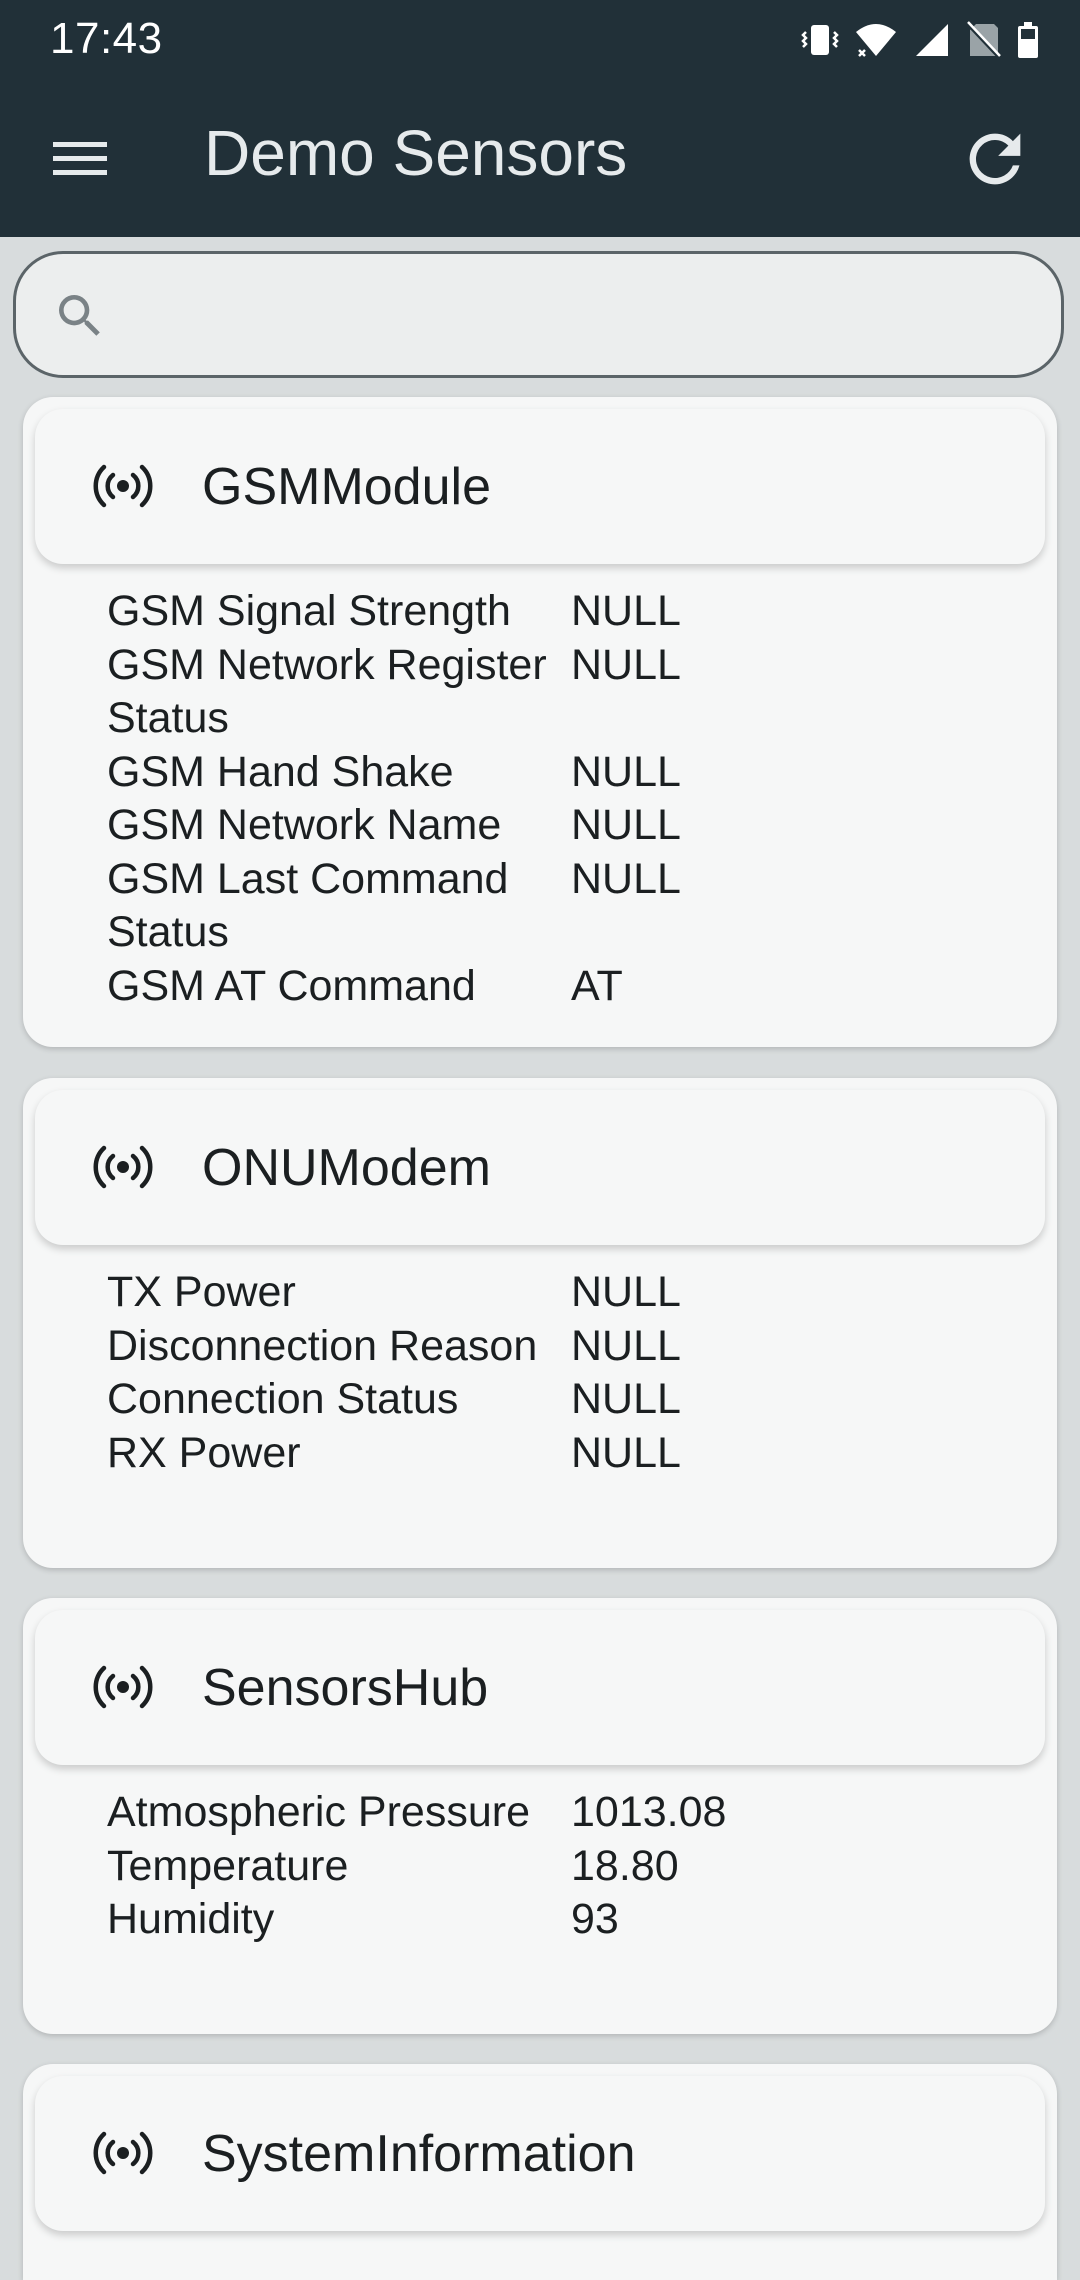 The height and width of the screenshot is (2280, 1080). What do you see at coordinates (876, 40) in the screenshot?
I see `wifi-icon` at bounding box center [876, 40].